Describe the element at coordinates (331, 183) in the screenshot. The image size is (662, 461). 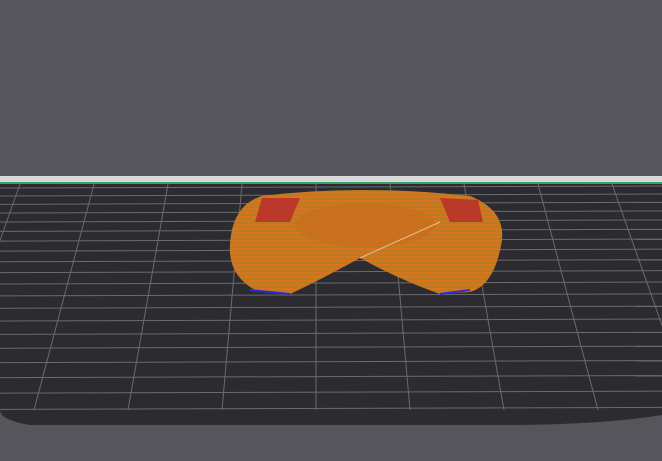
I see `bed-accent-line` at that location.